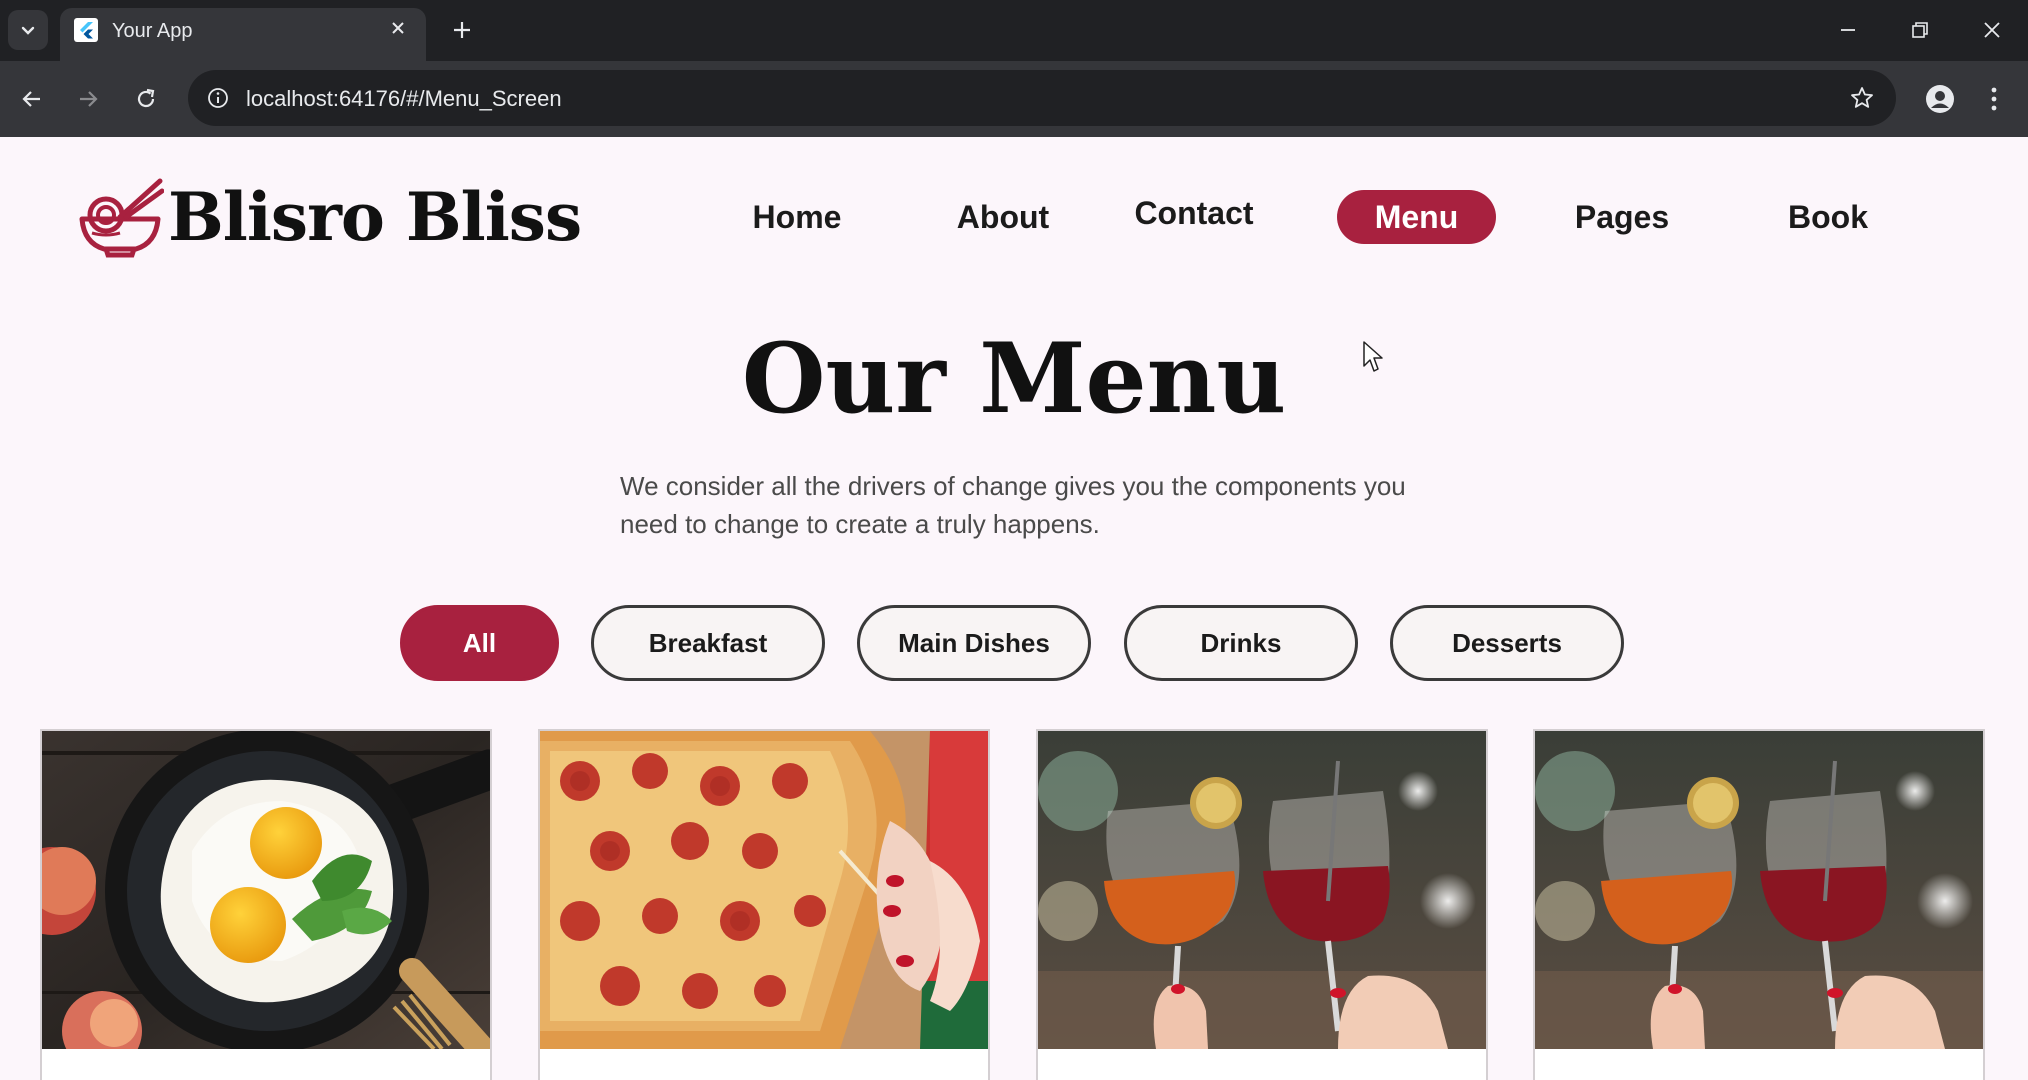  I want to click on minimize-icon, so click(1848, 30).